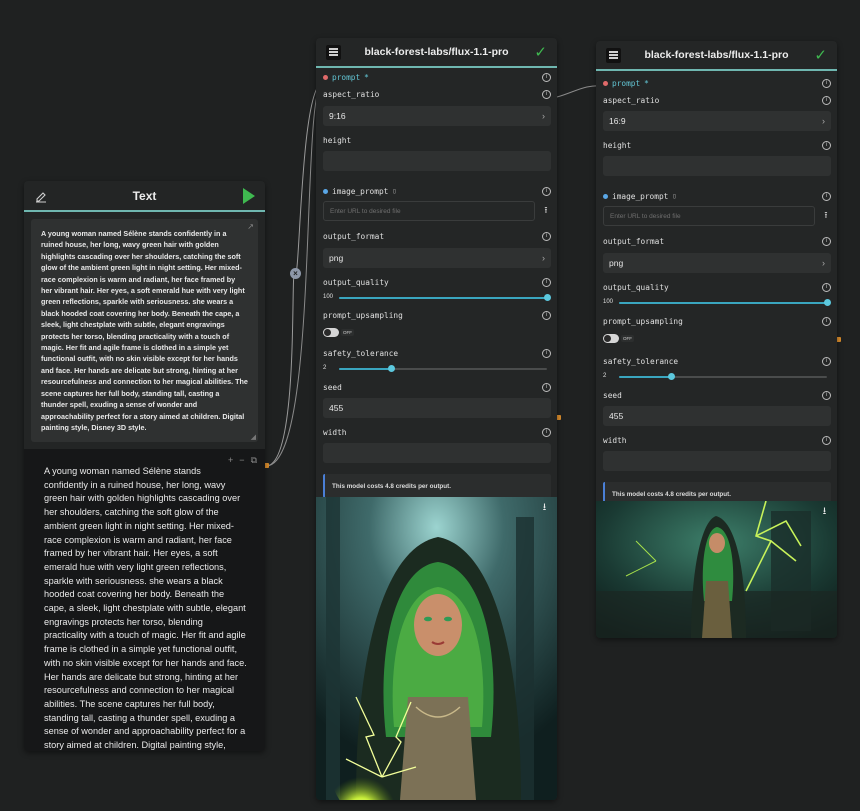  Describe the element at coordinates (646, 83) in the screenshot. I see `required-marker: *` at that location.